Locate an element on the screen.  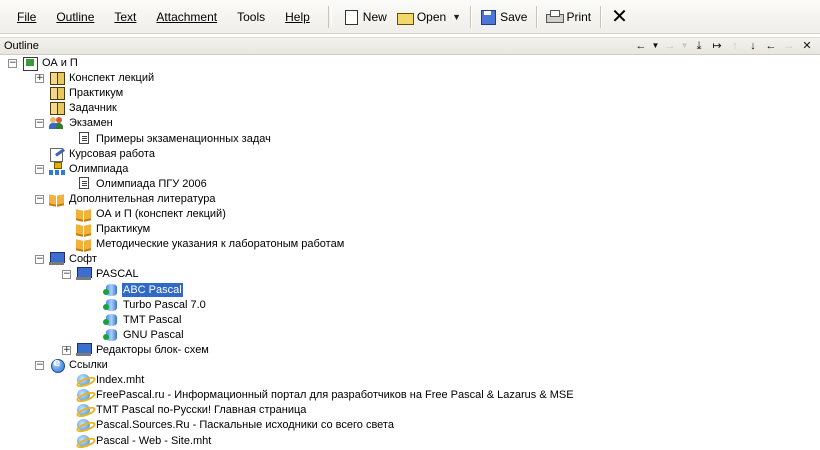
tree-node: Turbo Pascal 7.0 is located at coordinates (410, 305).